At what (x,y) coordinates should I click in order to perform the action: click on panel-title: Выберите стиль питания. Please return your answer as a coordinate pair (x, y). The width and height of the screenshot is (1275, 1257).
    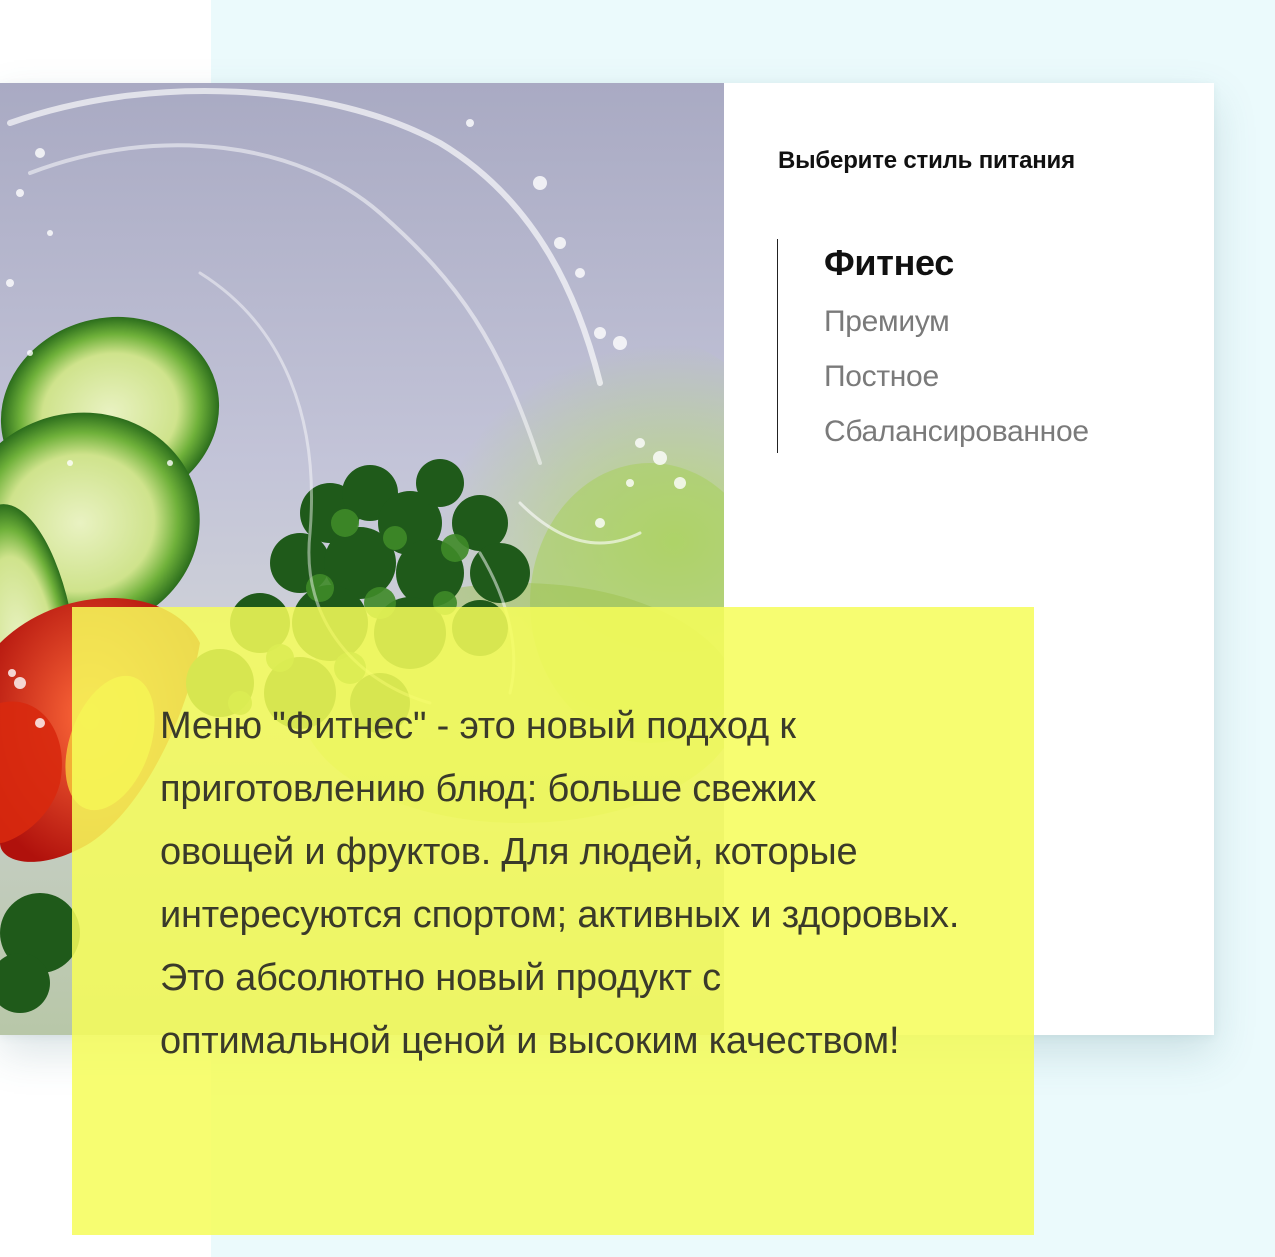
    Looking at the image, I should click on (926, 160).